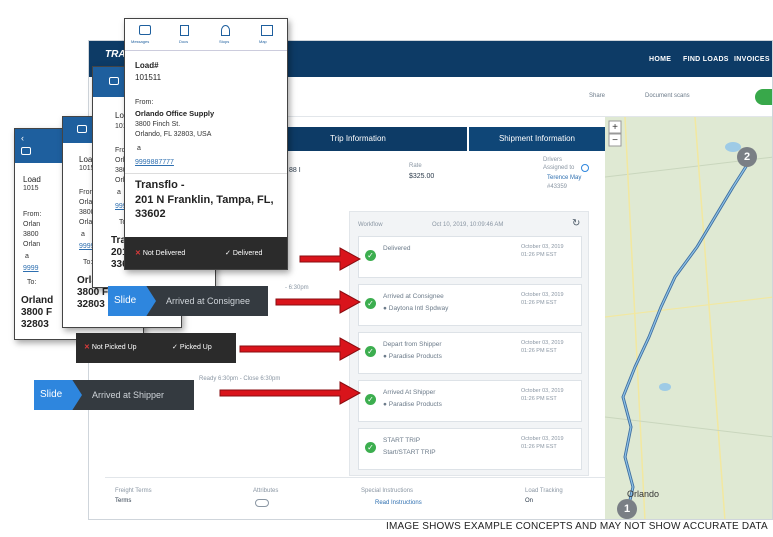  I want to click on workflow-item-title: Delivered, so click(397, 248).